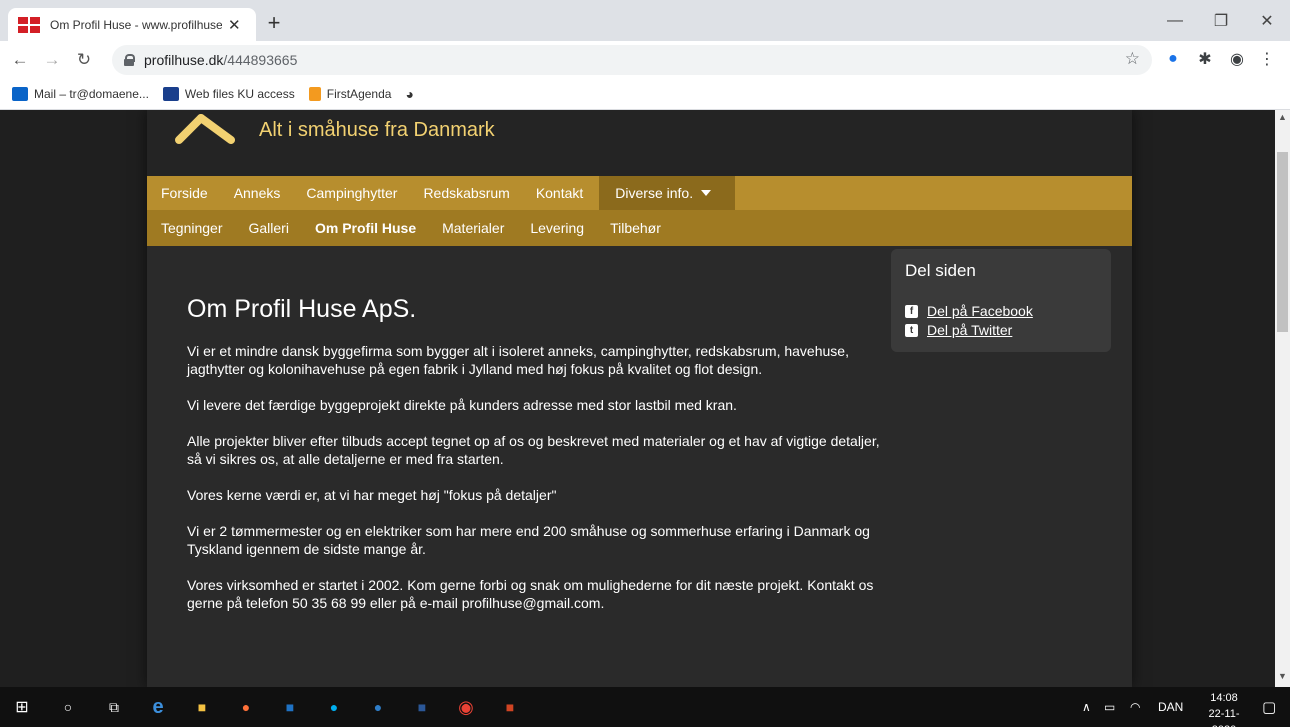 This screenshot has width=1290, height=727. I want to click on tray-chevron-icon: ∧, so click(1086, 707).